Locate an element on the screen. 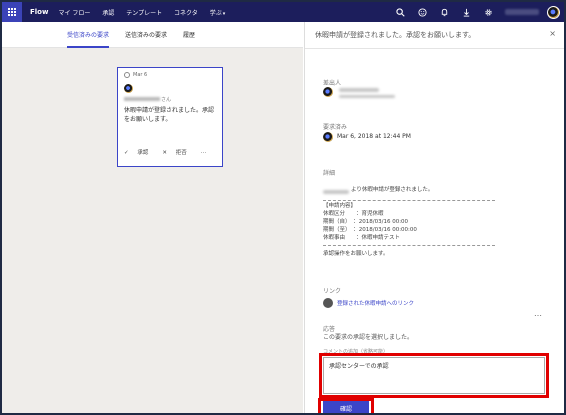 This screenshot has width=566, height=415. nav-learn-label: 学ぶ is located at coordinates (215, 13).